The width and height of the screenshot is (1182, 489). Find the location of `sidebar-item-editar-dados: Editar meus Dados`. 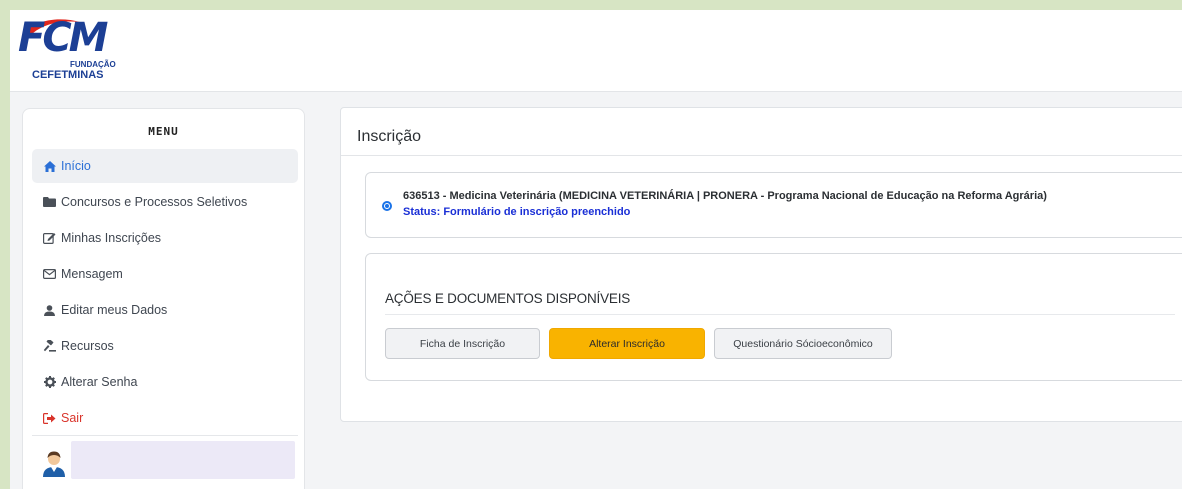

sidebar-item-editar-dados: Editar meus Dados is located at coordinates (165, 310).